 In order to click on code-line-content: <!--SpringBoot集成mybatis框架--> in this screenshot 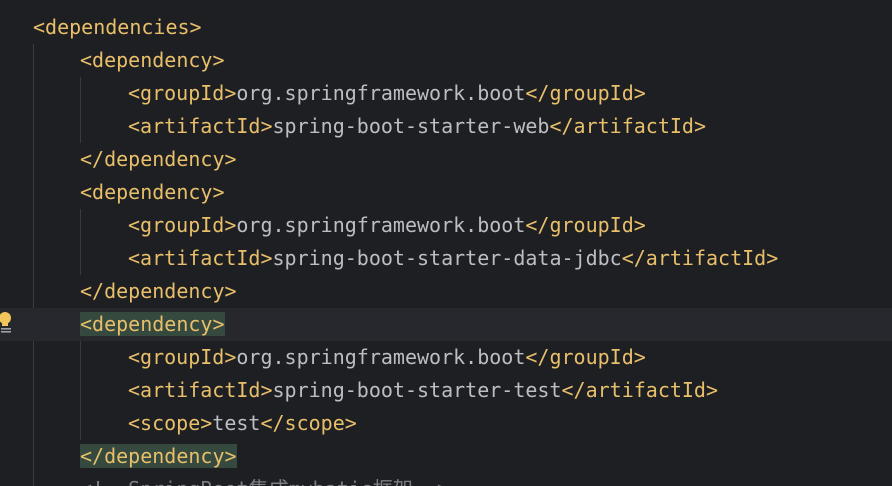, I will do `click(264, 479)`.